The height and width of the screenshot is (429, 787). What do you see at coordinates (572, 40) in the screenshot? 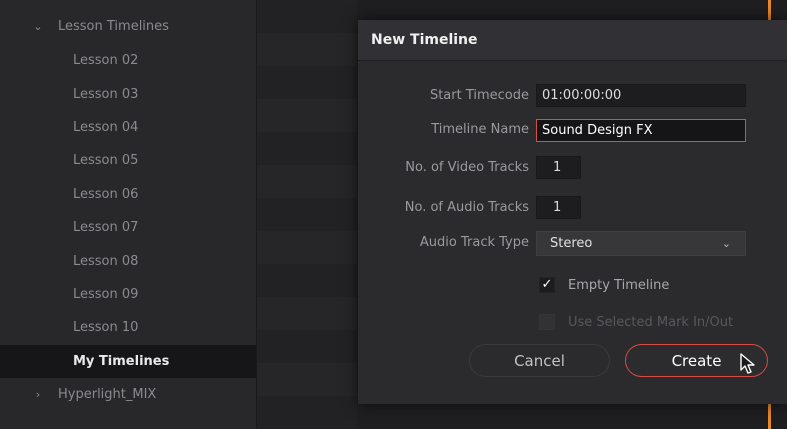
I see `dialog-header: New Timeline` at bounding box center [572, 40].